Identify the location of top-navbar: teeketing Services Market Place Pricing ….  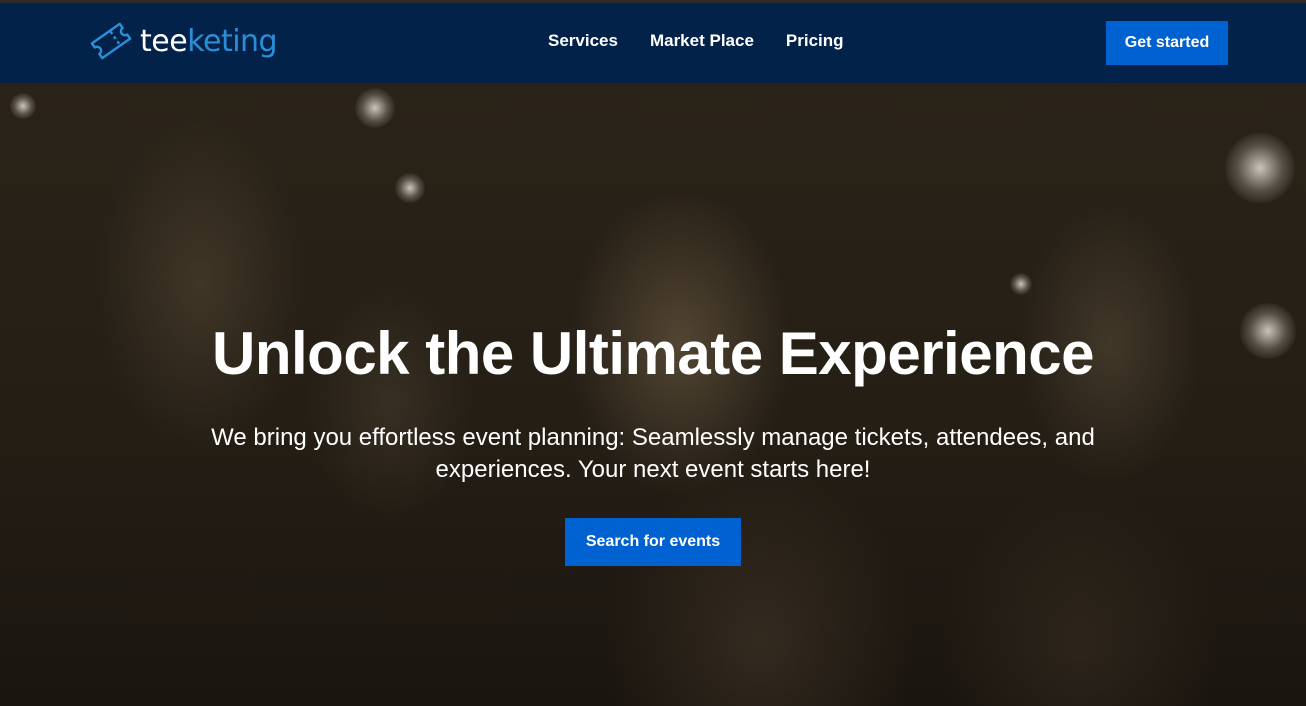
(653, 43).